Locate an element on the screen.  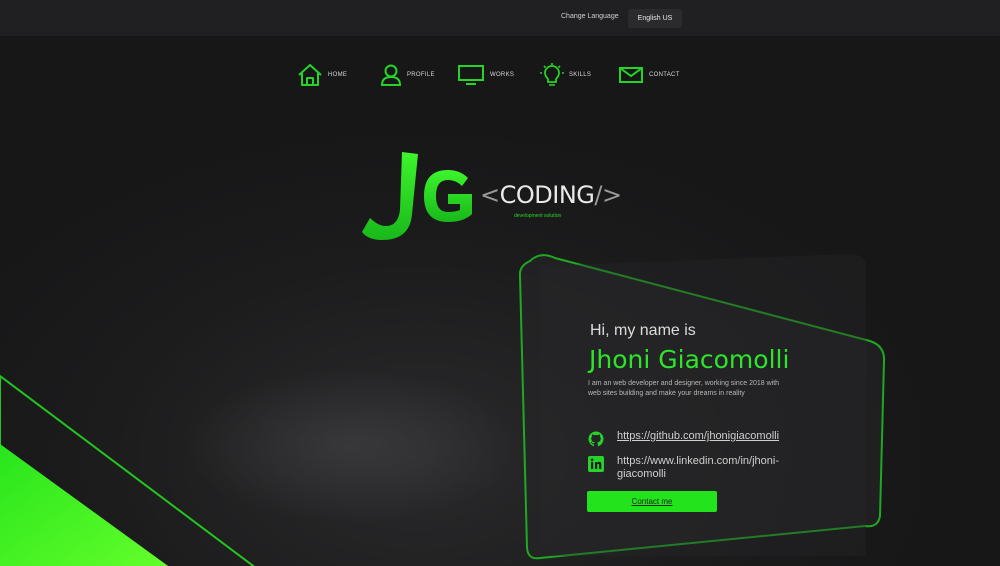
mail-icon is located at coordinates (631, 75).